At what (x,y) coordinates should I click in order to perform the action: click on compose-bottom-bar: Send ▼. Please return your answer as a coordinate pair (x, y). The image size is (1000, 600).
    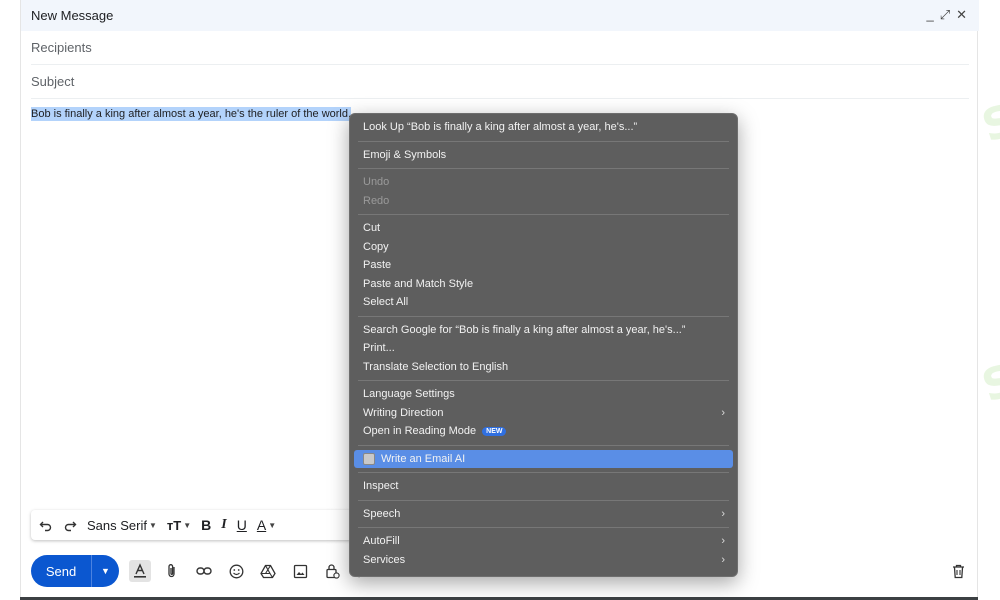
    Looking at the image, I should click on (203, 571).